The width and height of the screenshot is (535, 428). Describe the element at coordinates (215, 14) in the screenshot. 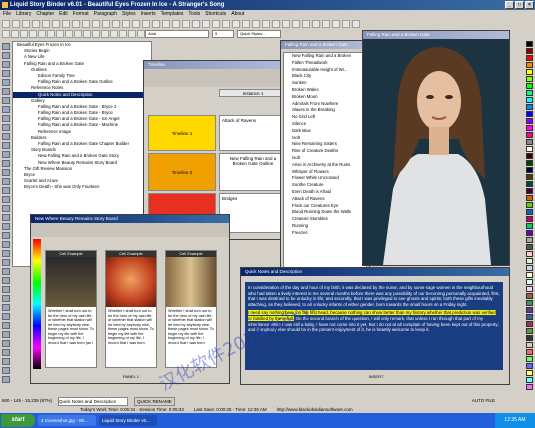

I see `menu-shortcuts: Shortcuts` at that location.